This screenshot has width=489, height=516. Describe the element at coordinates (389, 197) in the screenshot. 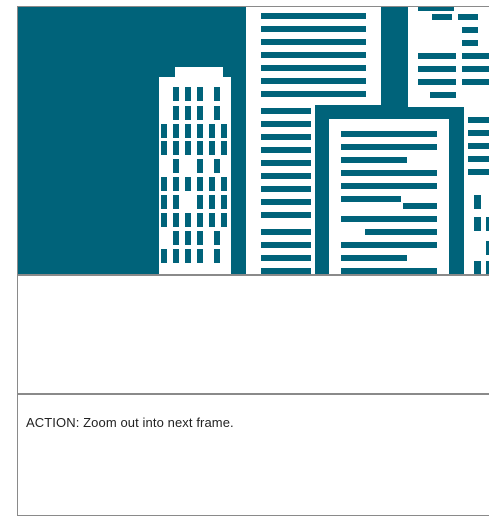

I see `building-front` at that location.